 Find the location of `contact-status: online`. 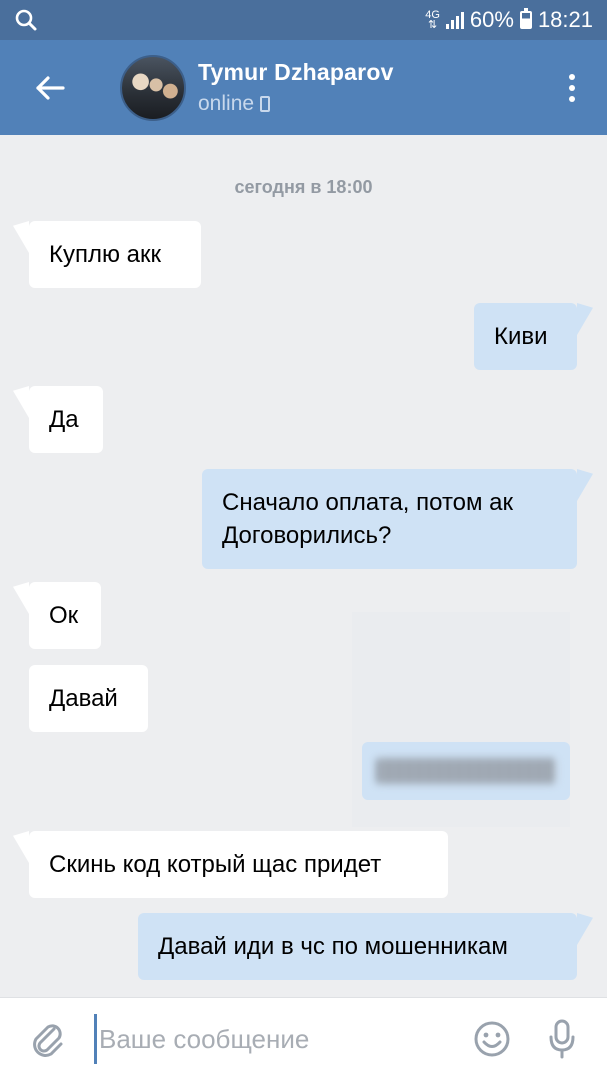

contact-status: online is located at coordinates (296, 104).